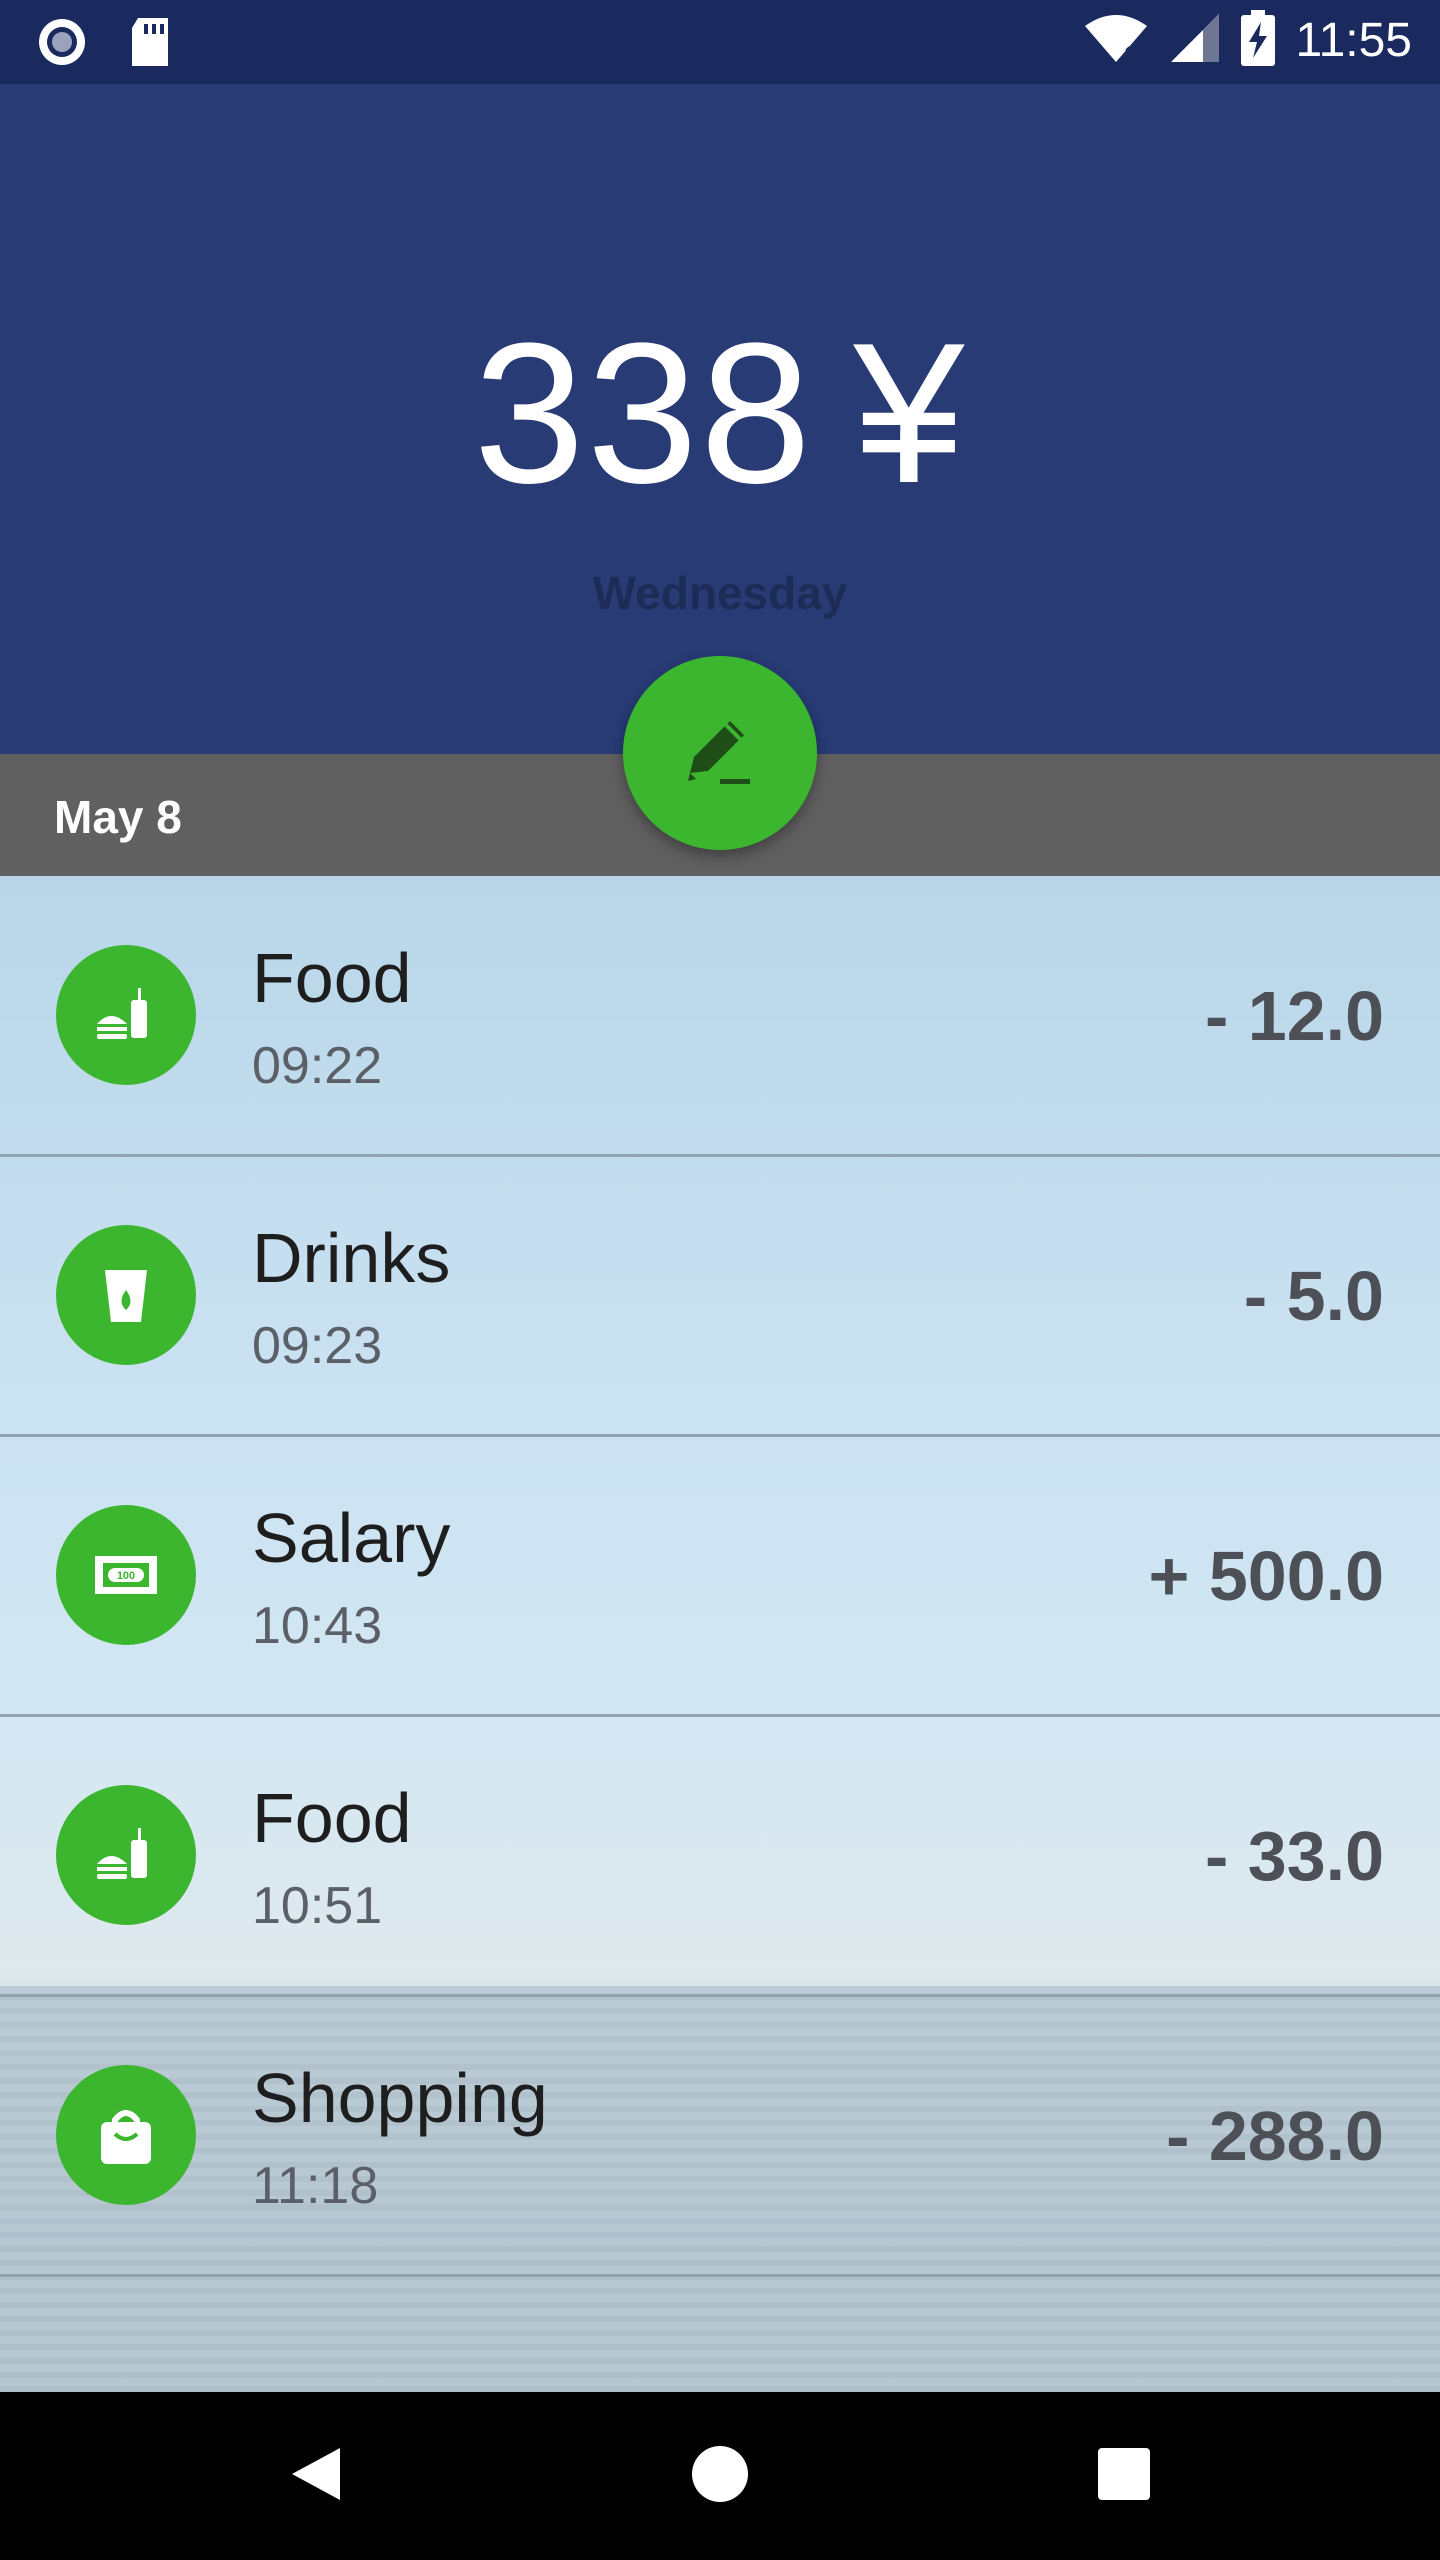 The image size is (1440, 2560). Describe the element at coordinates (720, 42) in the screenshot. I see `status-bar: 11:55` at that location.